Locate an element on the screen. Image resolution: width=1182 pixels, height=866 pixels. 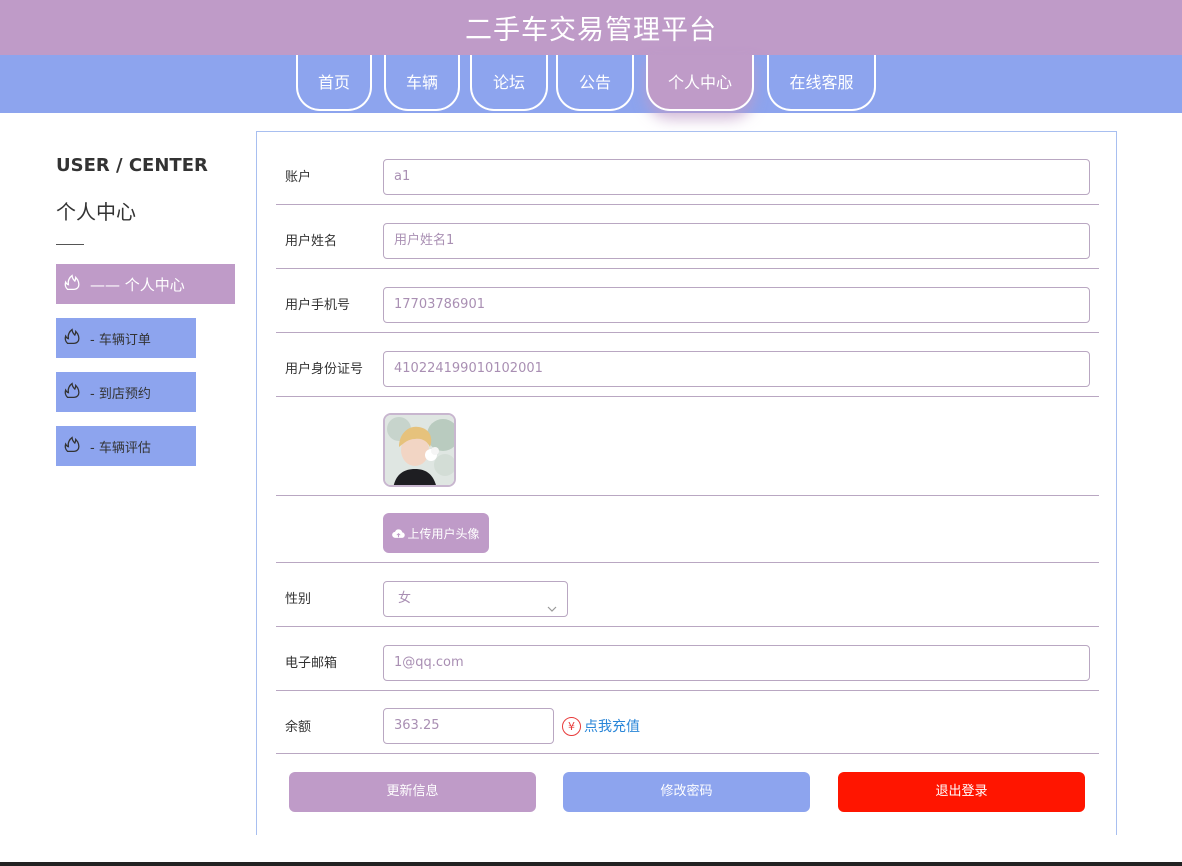
sidebar-item-user-center: —— 个人中心 is located at coordinates (145, 284).